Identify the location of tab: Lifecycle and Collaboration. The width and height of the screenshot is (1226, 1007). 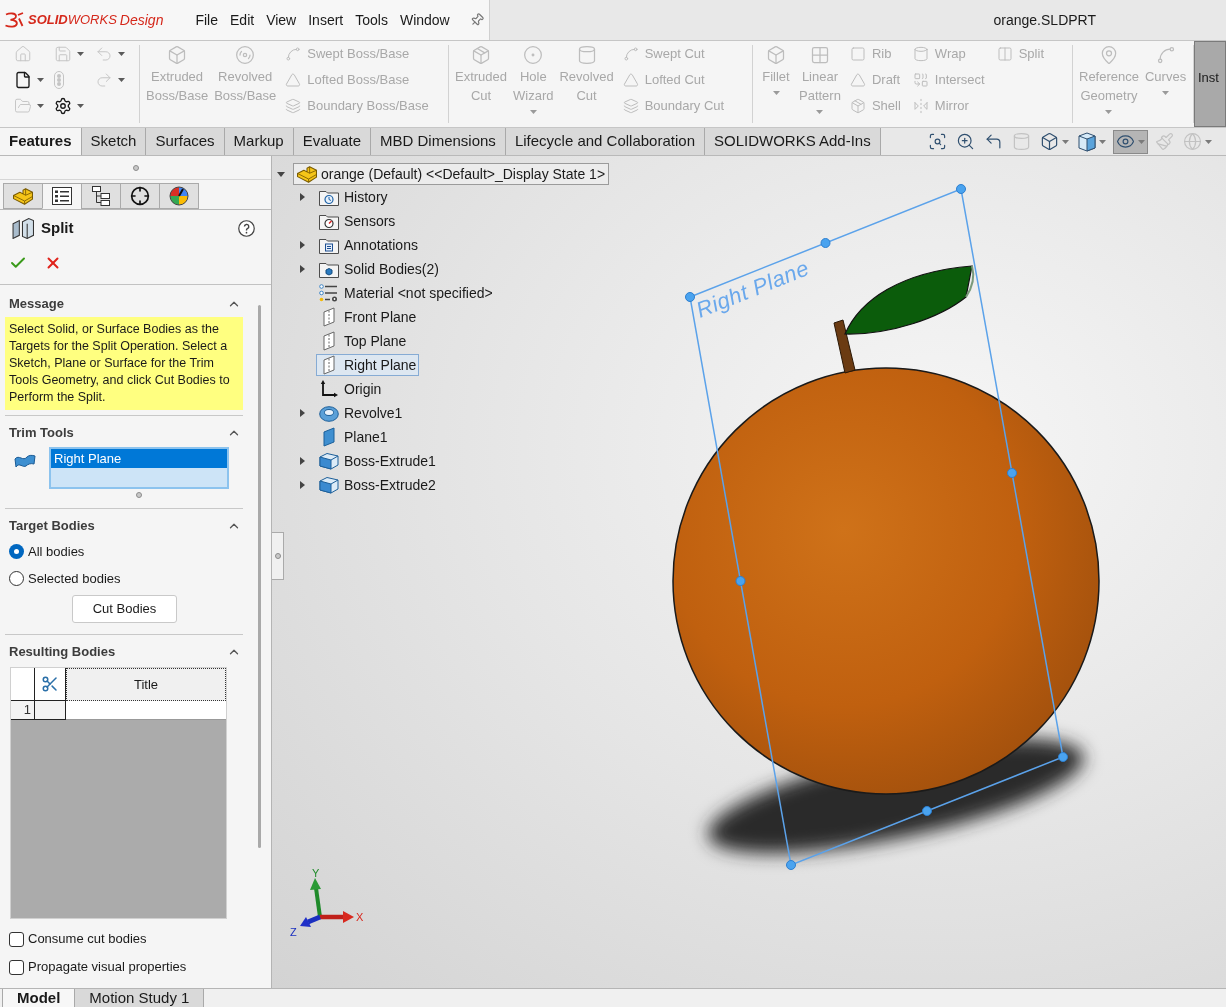
(605, 141).